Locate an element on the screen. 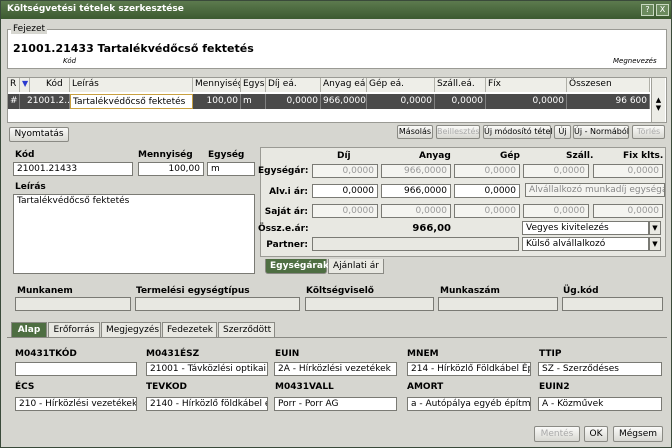 This screenshot has height=448, width=672. tab-alap: Alap is located at coordinates (29, 329).